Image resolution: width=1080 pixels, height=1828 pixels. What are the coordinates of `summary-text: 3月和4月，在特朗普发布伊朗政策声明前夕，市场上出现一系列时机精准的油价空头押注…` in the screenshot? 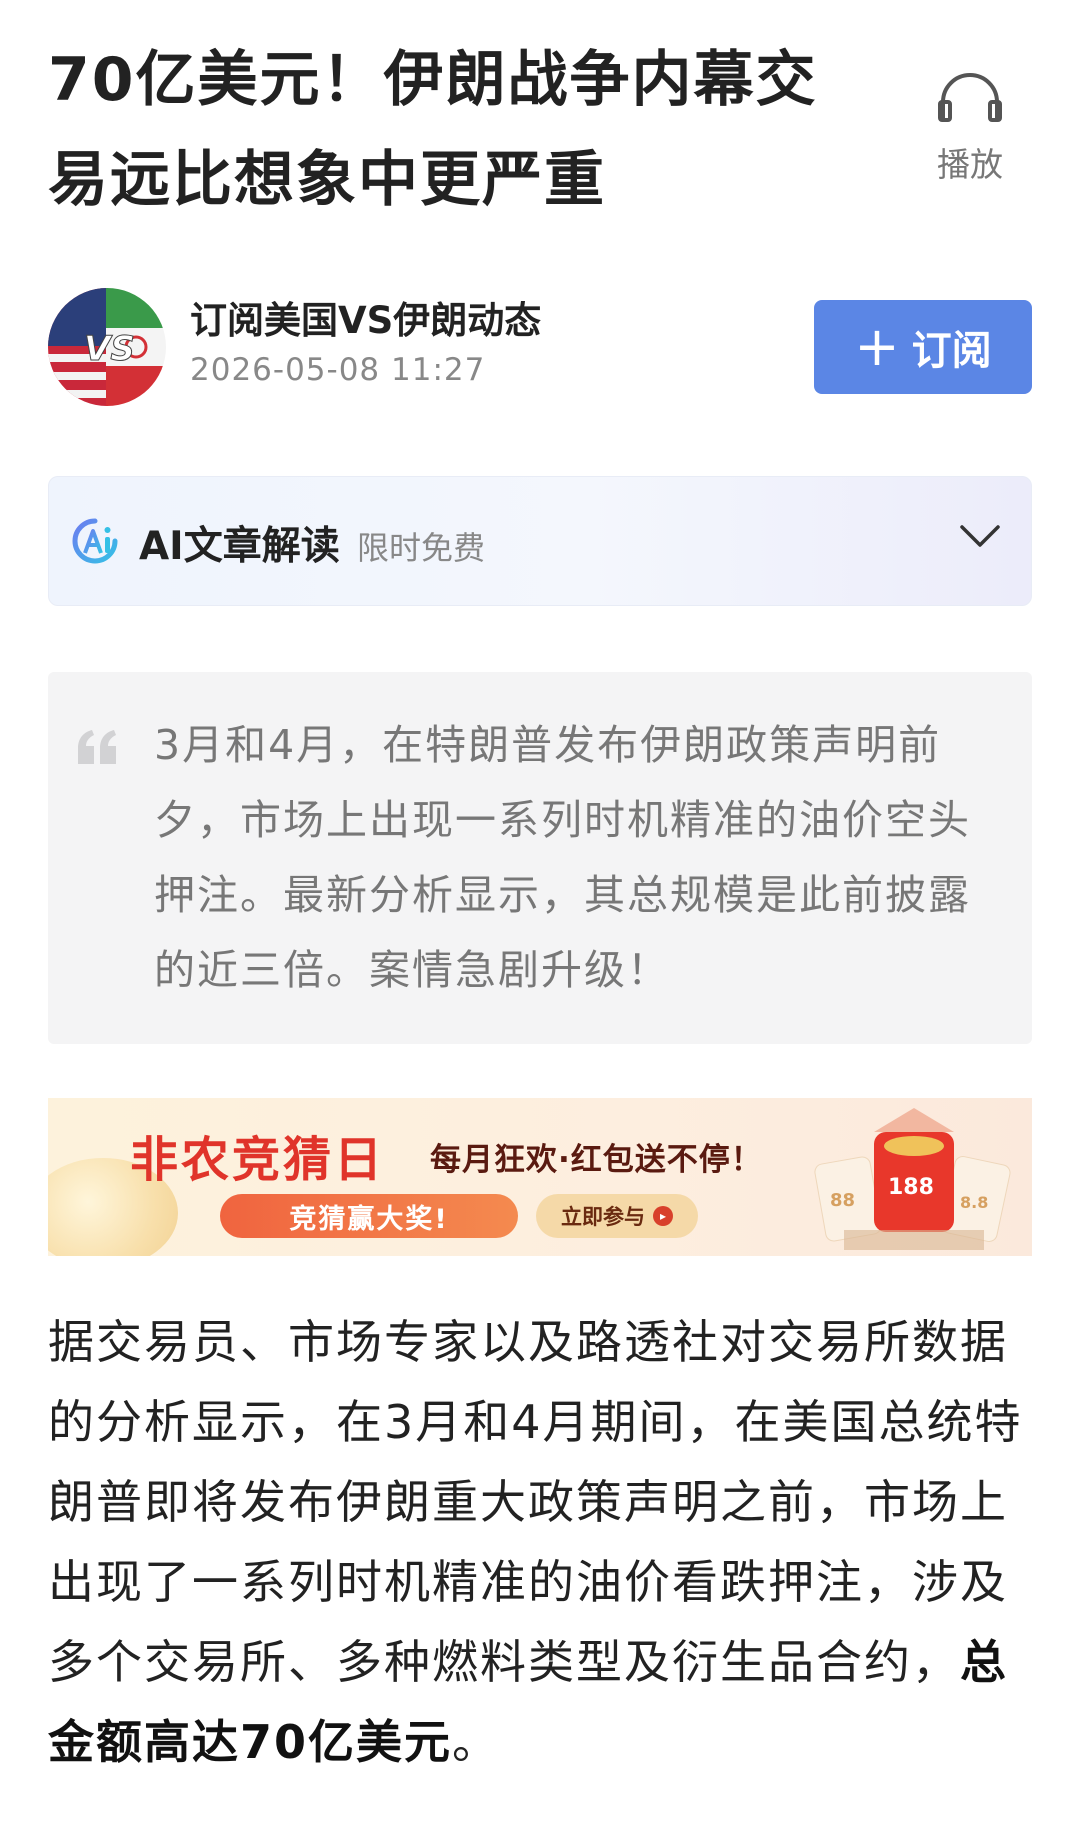 It's located at (562, 857).